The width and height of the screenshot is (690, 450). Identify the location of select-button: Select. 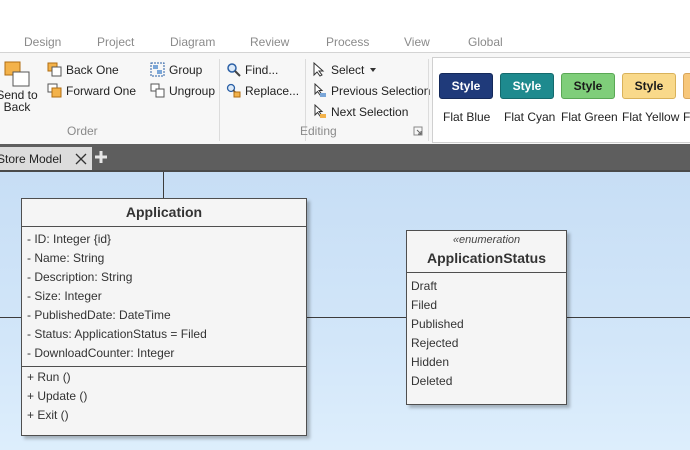
(345, 69).